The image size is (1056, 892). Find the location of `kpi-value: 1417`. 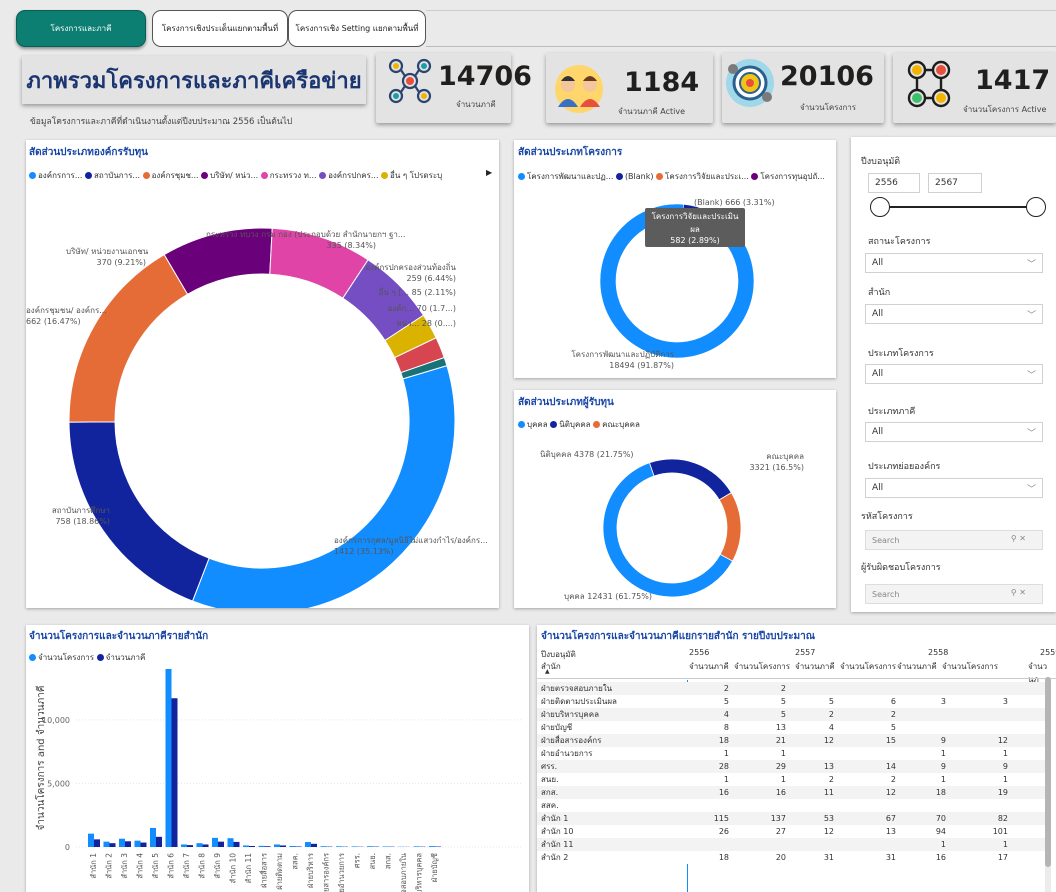

kpi-value: 1417 is located at coordinates (1013, 80).